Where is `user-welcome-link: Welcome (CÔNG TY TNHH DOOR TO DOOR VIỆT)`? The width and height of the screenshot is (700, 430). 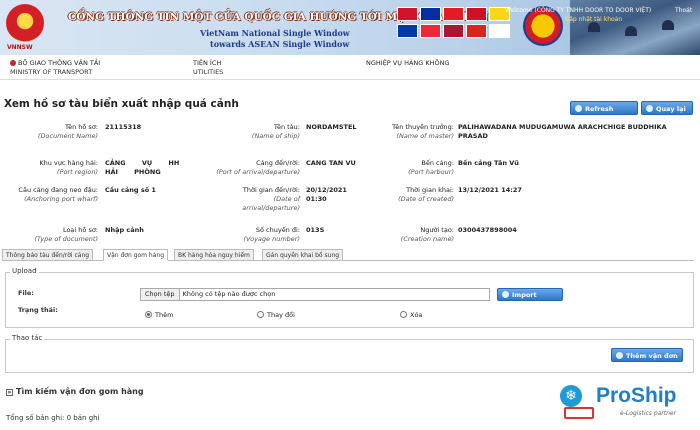
user-welcome-link: Welcome (CÔNG TY TNHH DOOR TO DOOR VIỆT) is located at coordinates (578, 10).